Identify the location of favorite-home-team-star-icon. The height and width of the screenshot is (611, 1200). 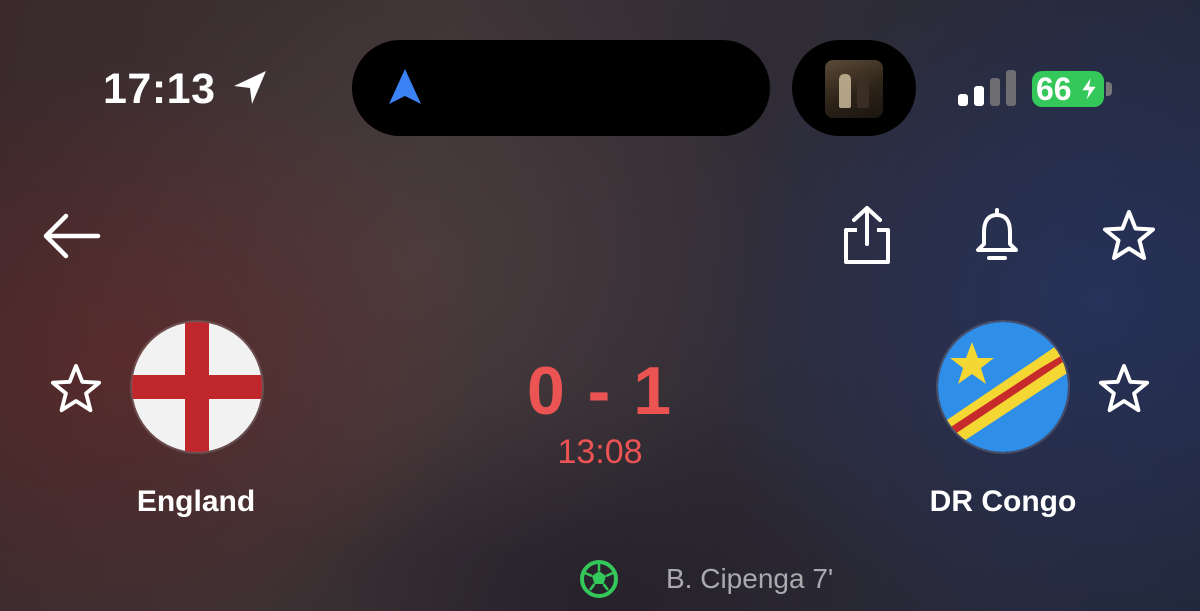
(76, 389).